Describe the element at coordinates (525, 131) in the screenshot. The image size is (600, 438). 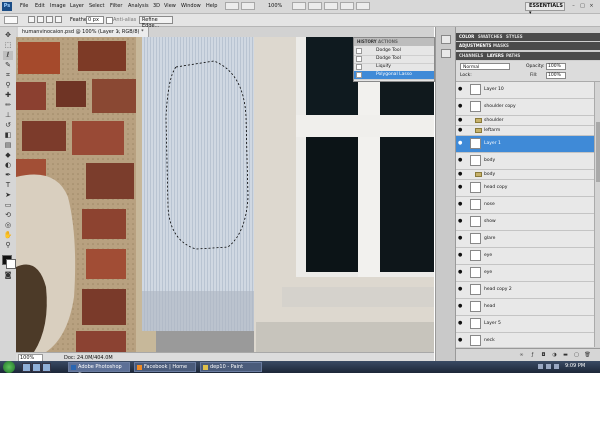
I see `layer-group-row: ● leftarm` at that location.